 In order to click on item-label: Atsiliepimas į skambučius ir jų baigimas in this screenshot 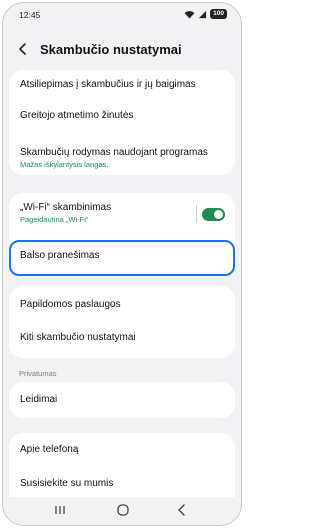, I will do `click(108, 84)`.